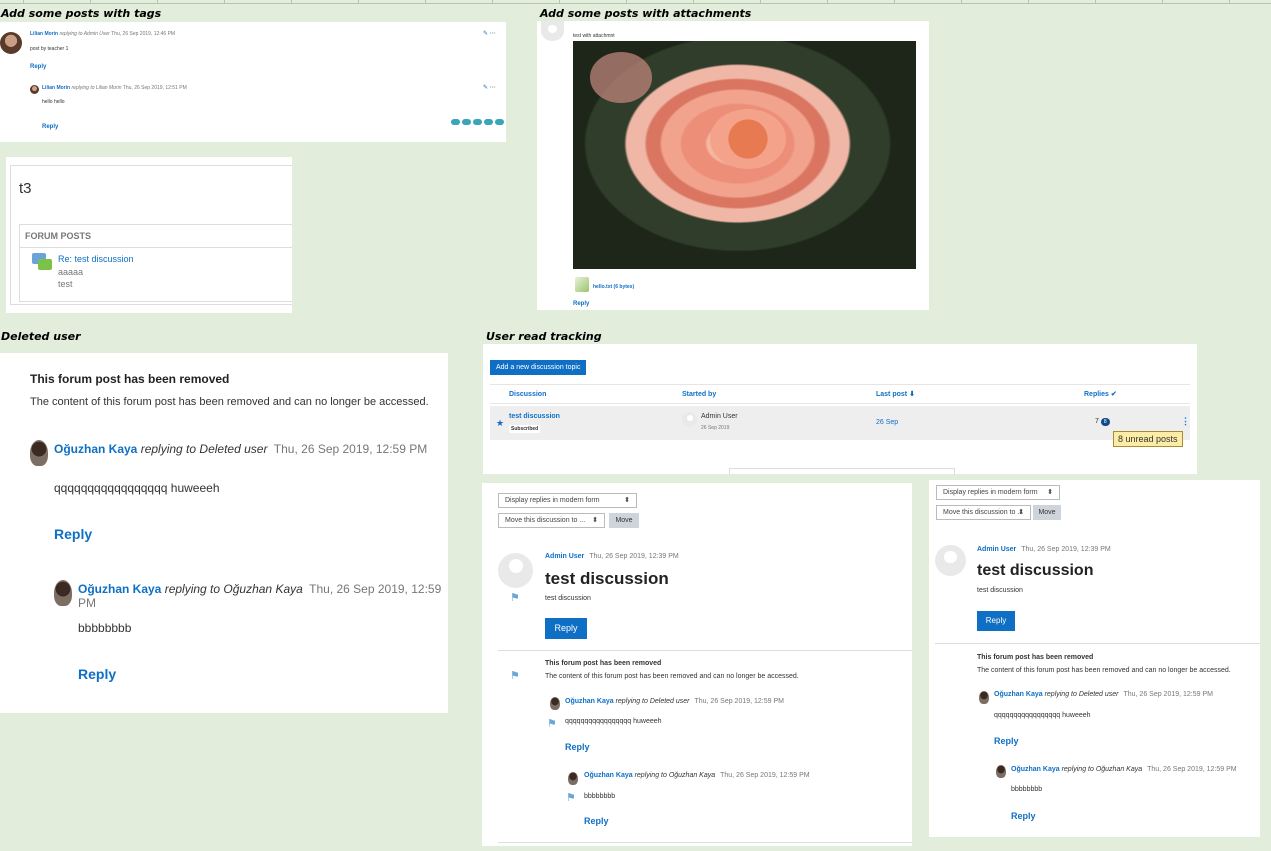 This screenshot has height=851, width=1271. What do you see at coordinates (96, 259) in the screenshot?
I see `post-link: Re: test discussion` at bounding box center [96, 259].